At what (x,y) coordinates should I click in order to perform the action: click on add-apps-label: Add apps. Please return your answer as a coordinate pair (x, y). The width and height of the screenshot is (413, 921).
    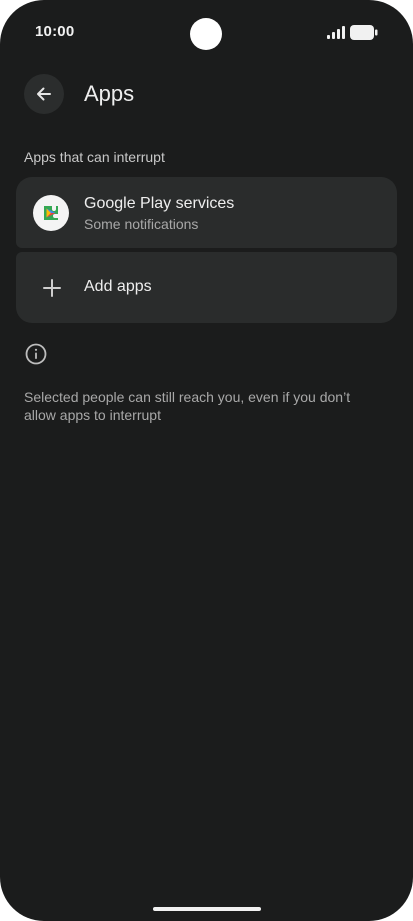
    Looking at the image, I should click on (118, 286).